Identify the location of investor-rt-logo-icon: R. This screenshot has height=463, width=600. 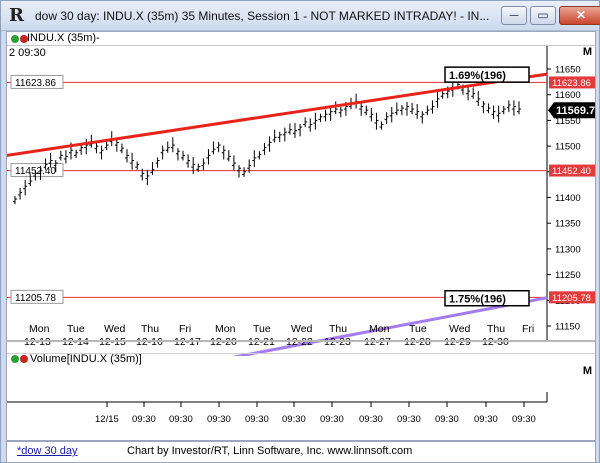
(16, 15).